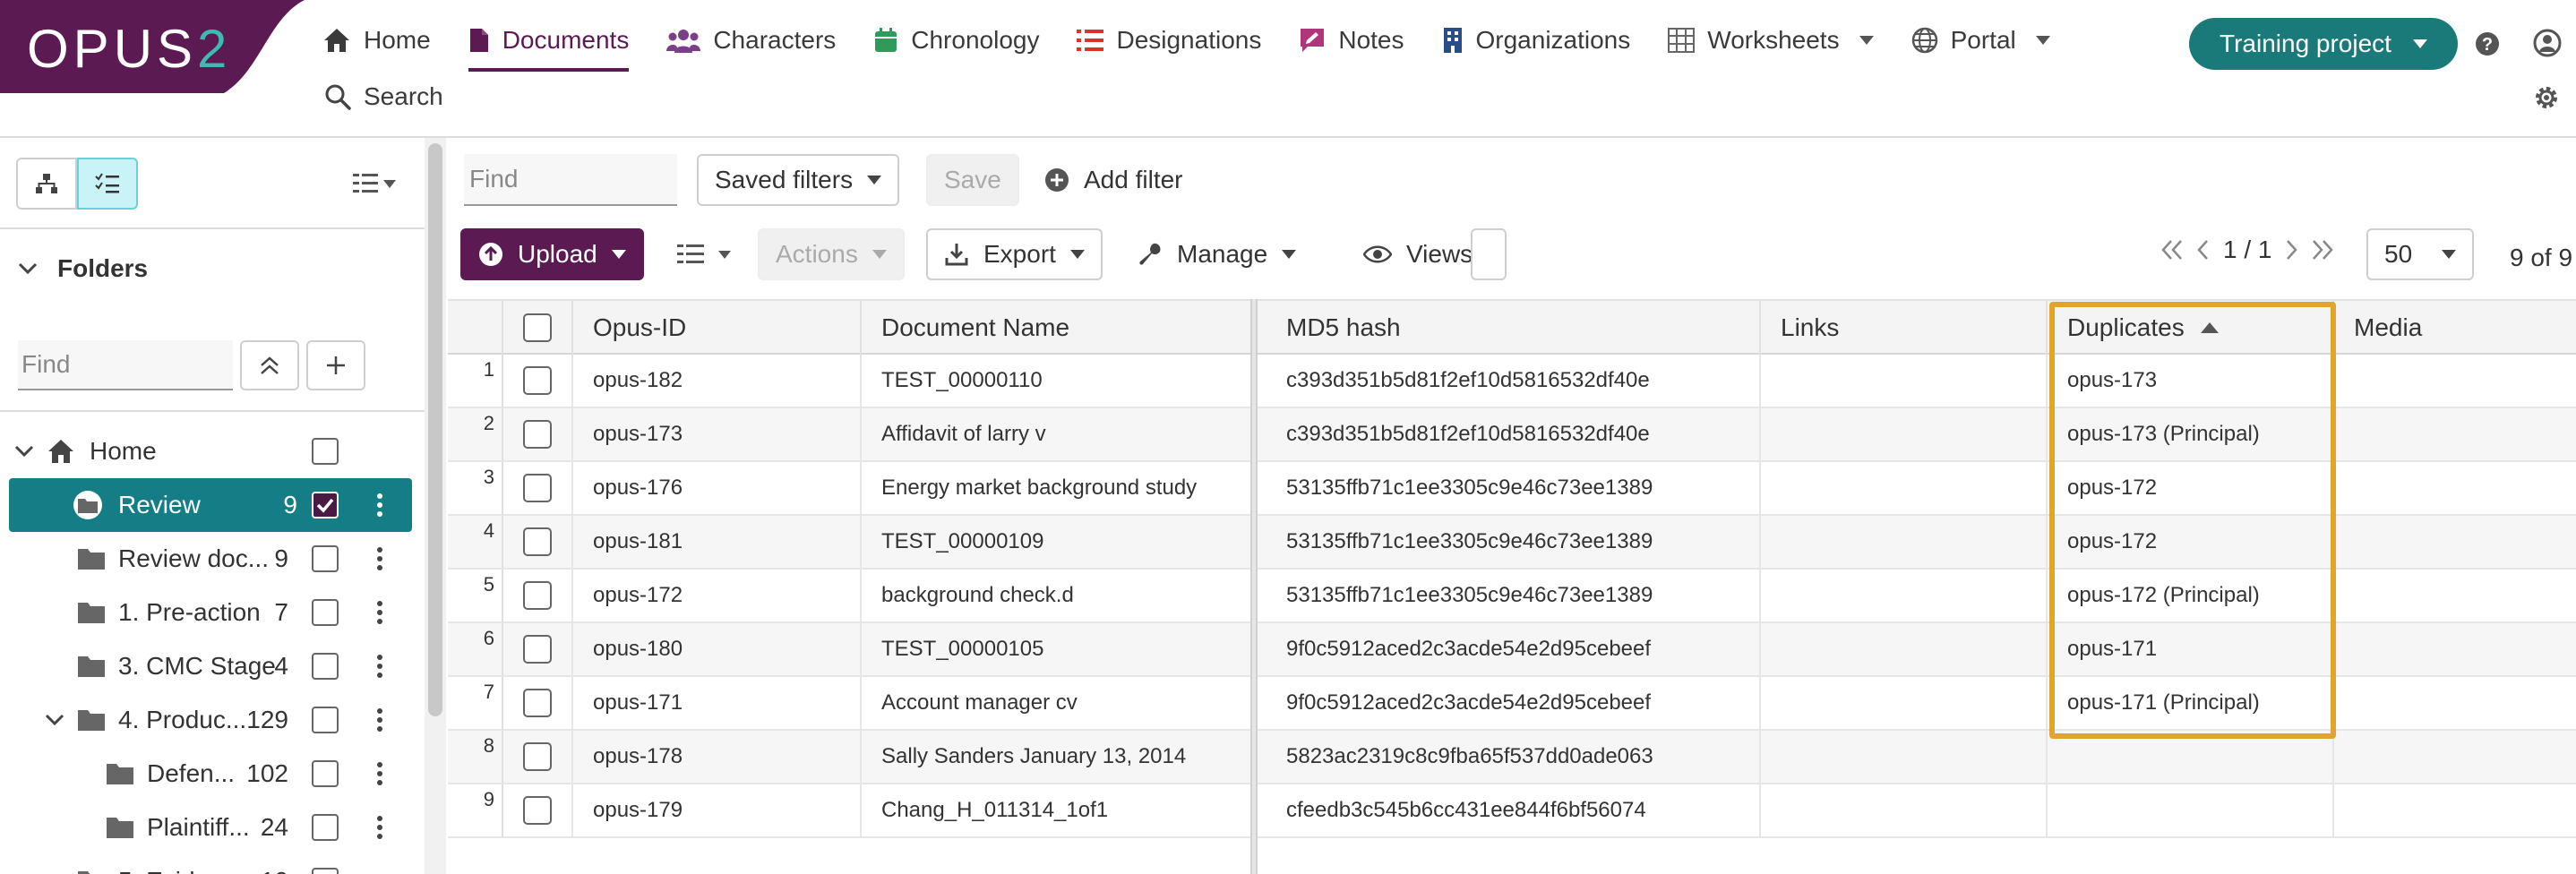  I want to click on tree-item-review-doc: Review doc... 9, so click(213, 559).